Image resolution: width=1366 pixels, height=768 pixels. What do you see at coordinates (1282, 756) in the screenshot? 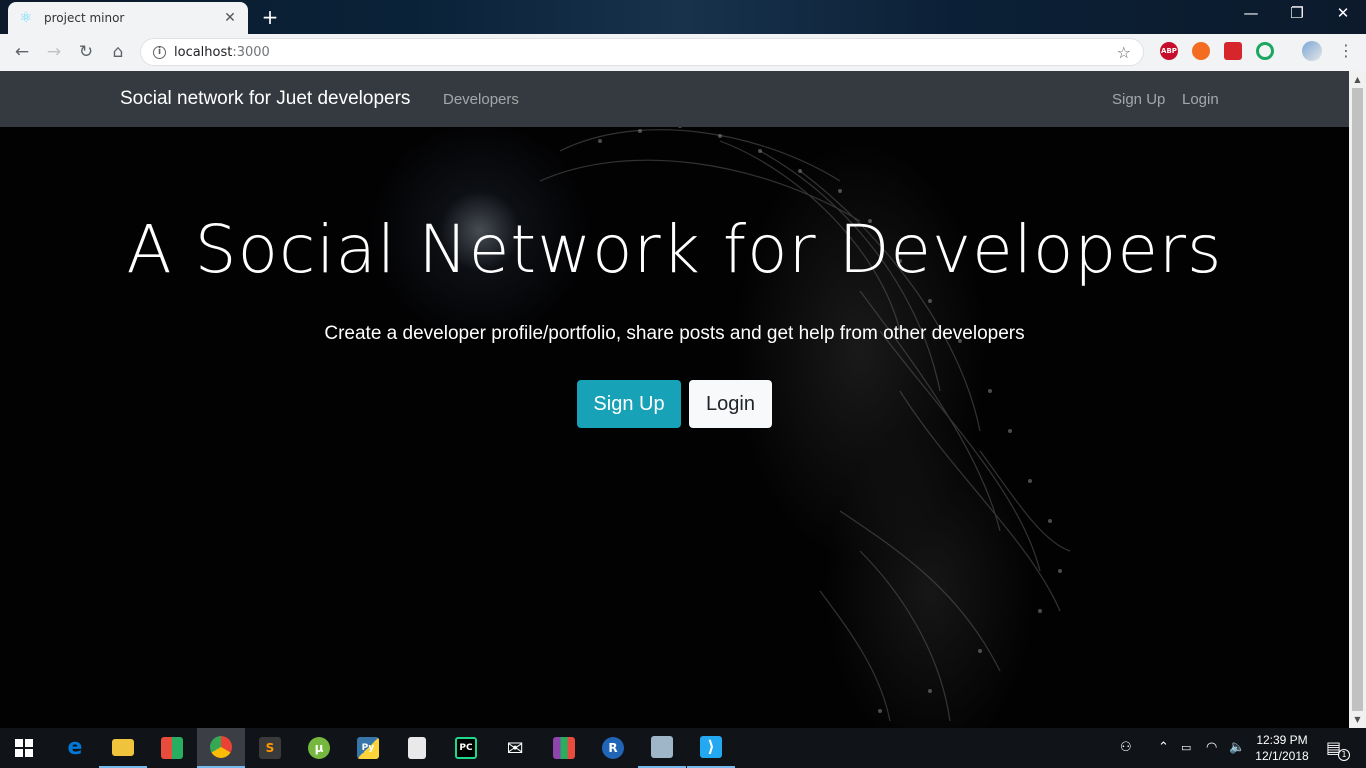
I see `clock-date: 12/1/2018` at bounding box center [1282, 756].